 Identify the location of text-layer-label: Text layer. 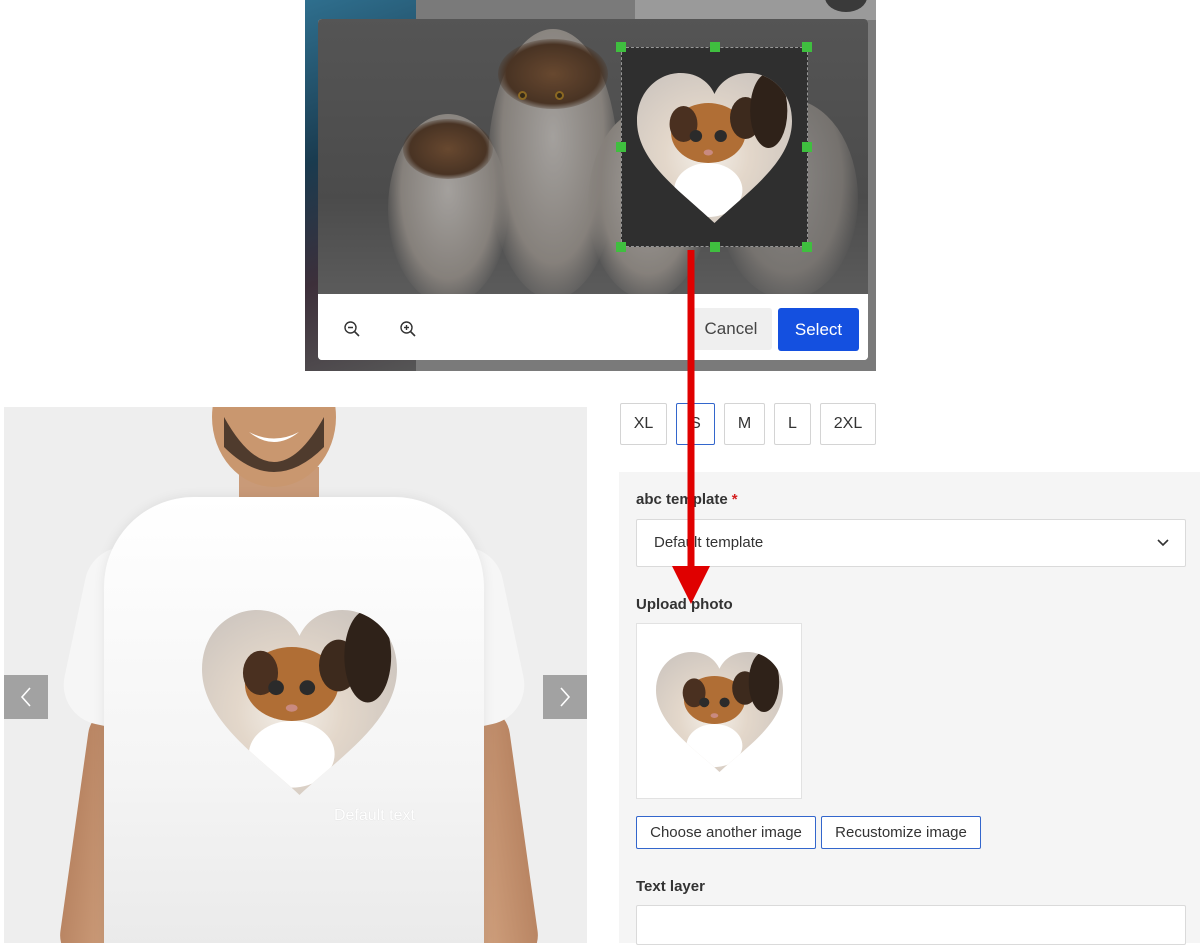
(670, 886).